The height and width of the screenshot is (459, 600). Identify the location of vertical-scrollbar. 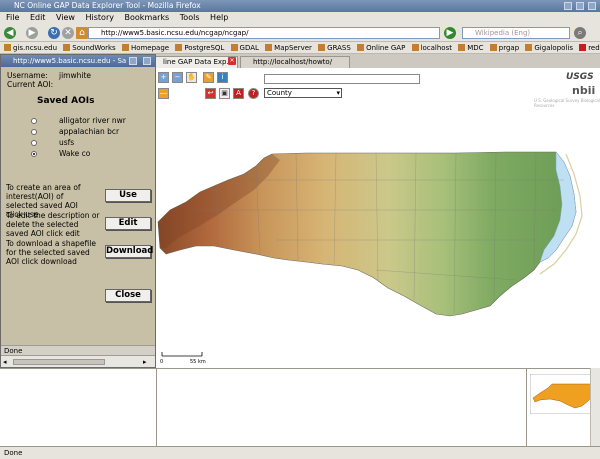
(595, 407).